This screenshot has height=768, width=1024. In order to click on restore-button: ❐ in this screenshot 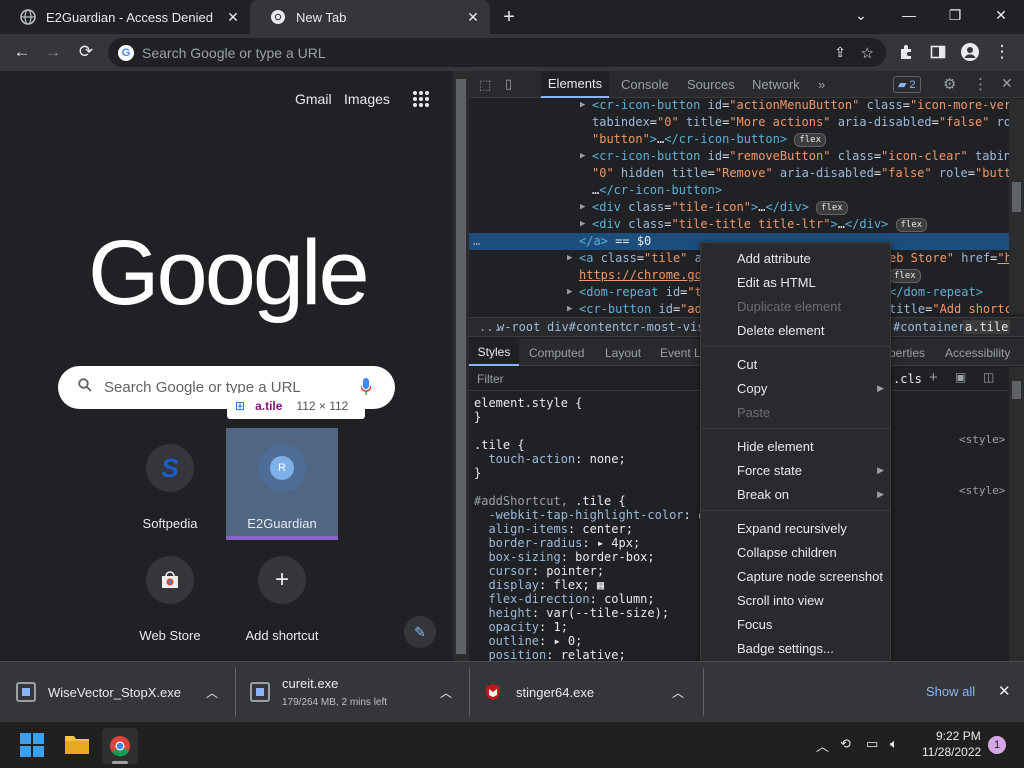, I will do `click(955, 15)`.